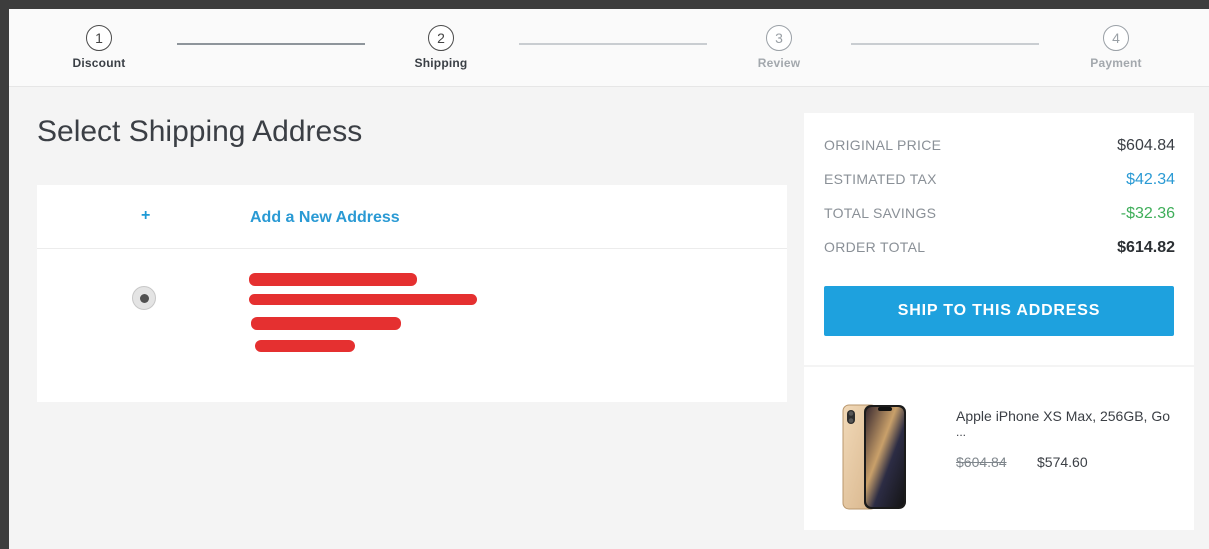 This screenshot has width=1209, height=549. I want to click on summary-row-order-total: ORDER TOTAL $614.82, so click(999, 249).